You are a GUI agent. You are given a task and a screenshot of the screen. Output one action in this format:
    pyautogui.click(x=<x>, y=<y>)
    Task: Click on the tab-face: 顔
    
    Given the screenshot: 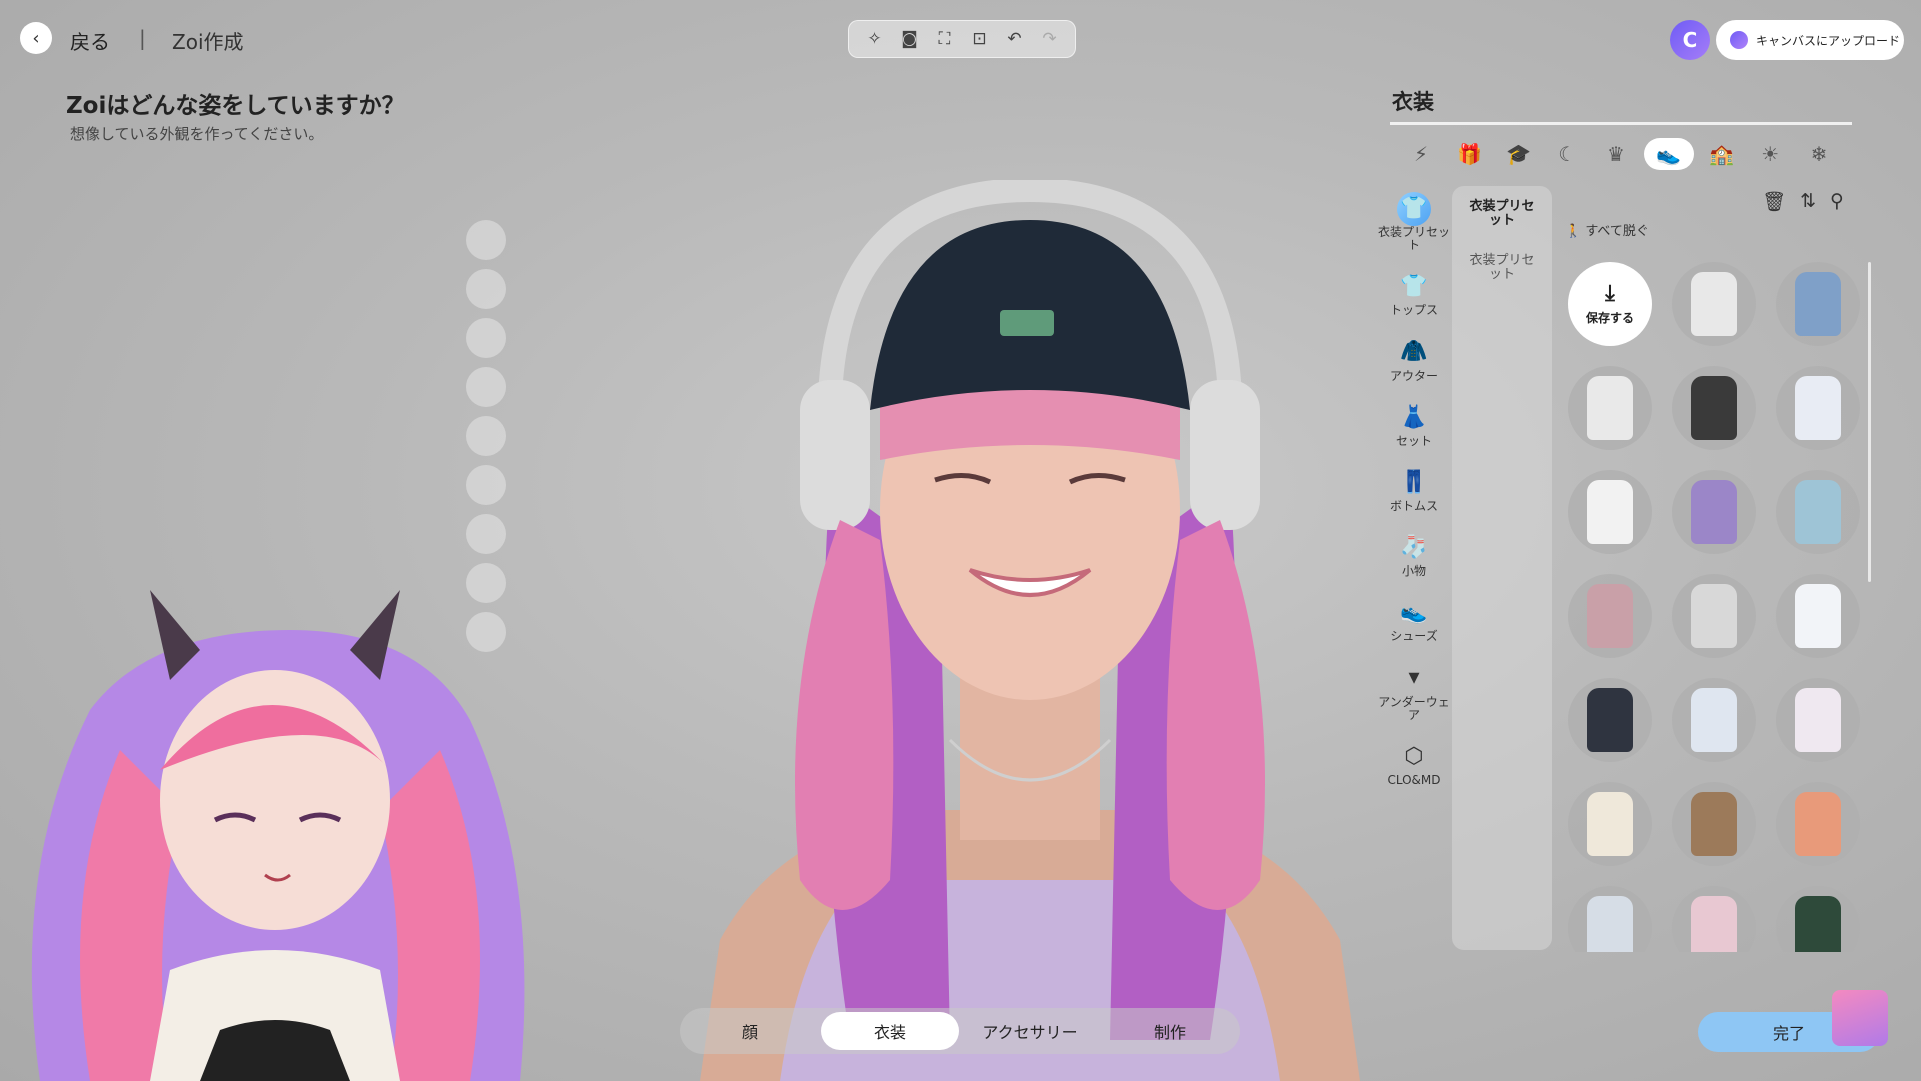 What is the action you would take?
    pyautogui.click(x=750, y=1031)
    